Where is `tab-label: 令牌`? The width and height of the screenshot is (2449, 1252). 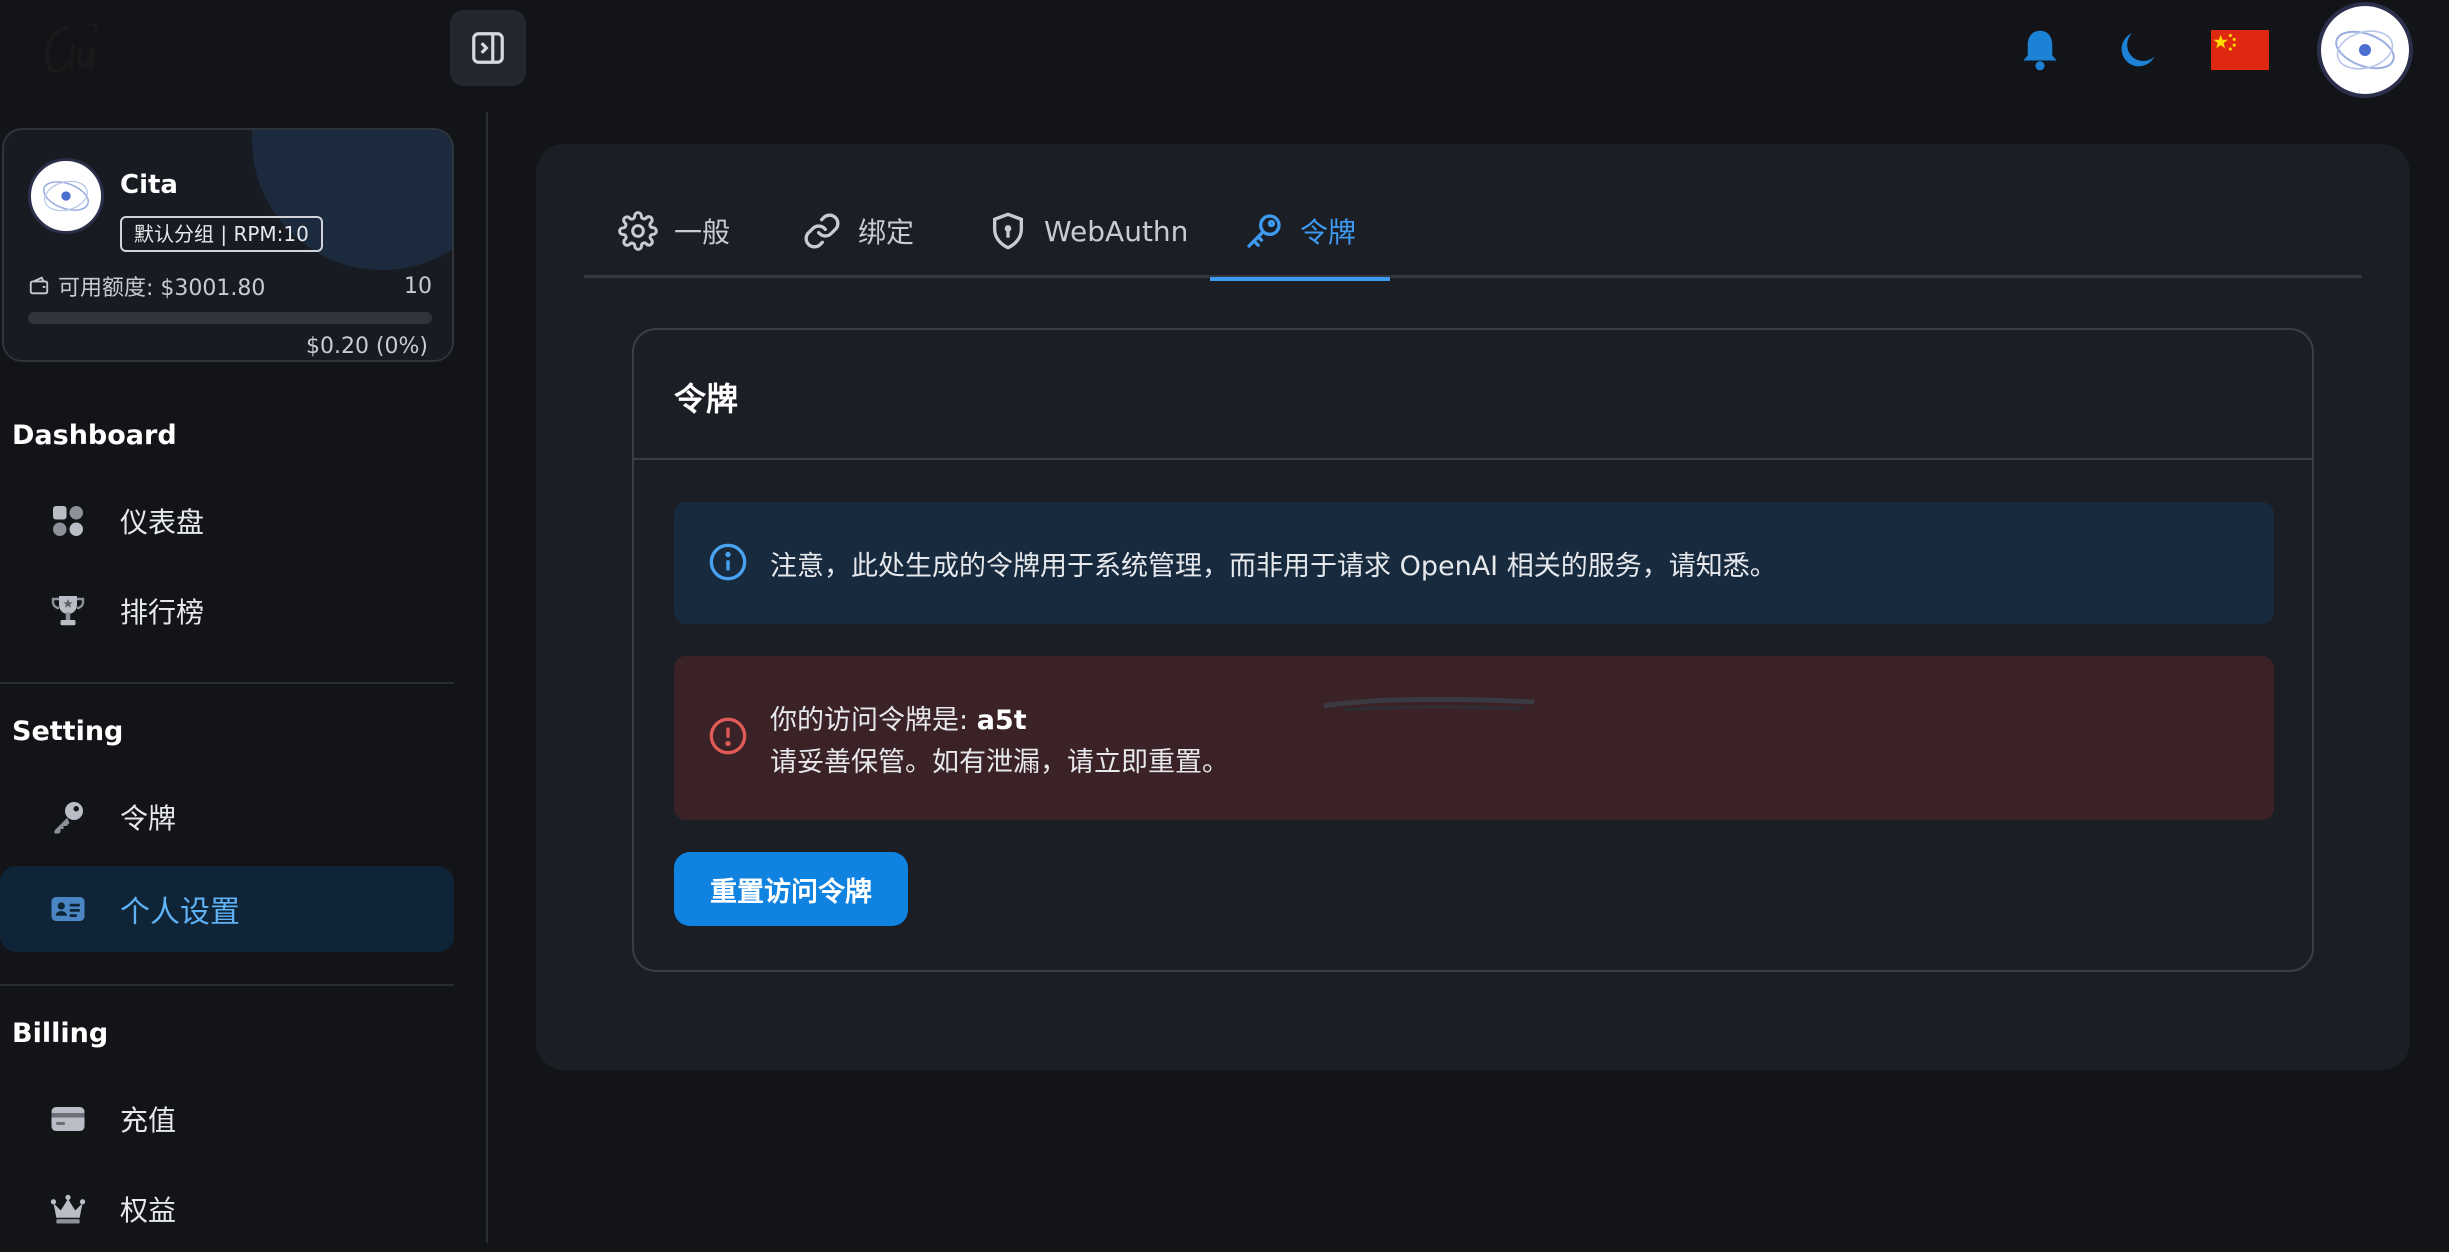 tab-label: 令牌 is located at coordinates (1328, 232).